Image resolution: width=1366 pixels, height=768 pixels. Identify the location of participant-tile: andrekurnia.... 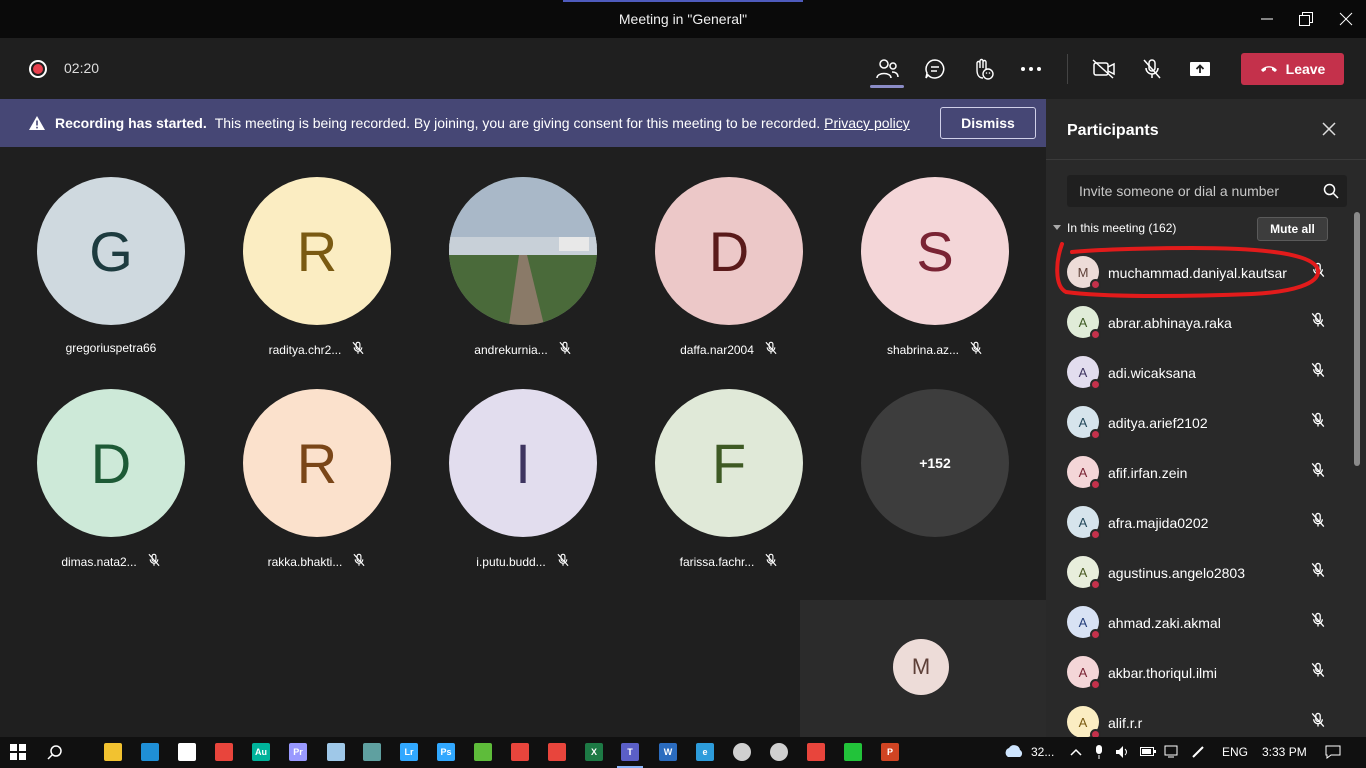
(523, 272).